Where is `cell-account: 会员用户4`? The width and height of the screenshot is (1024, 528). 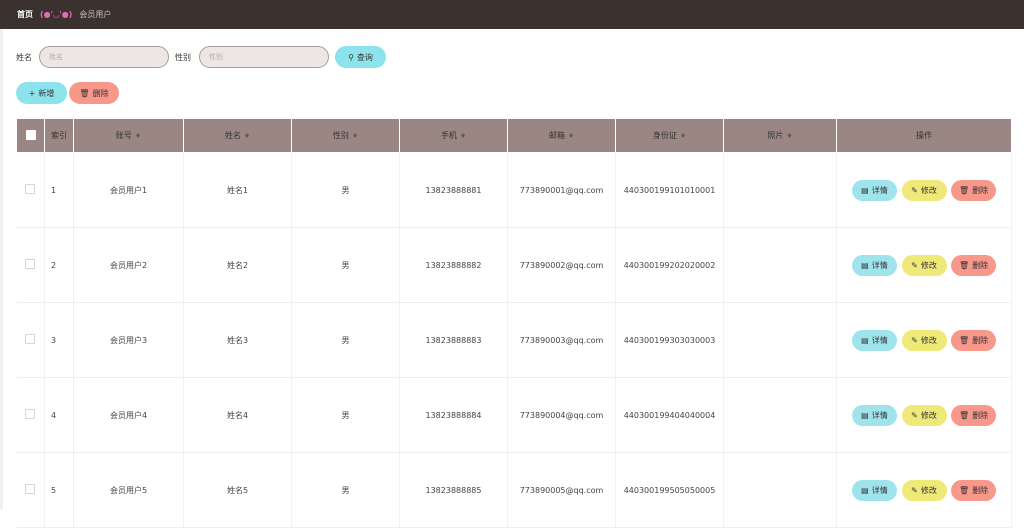
cell-account: 会员用户4 is located at coordinates (128, 415).